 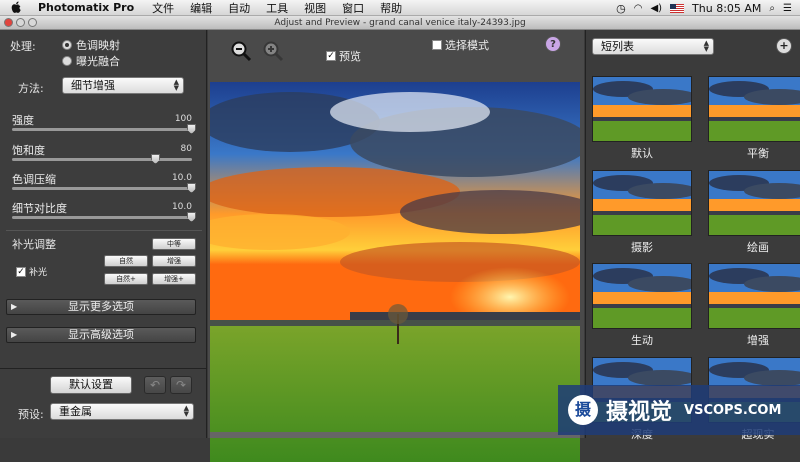 I want to click on app-name: Photomatix Pro, so click(x=86, y=7).